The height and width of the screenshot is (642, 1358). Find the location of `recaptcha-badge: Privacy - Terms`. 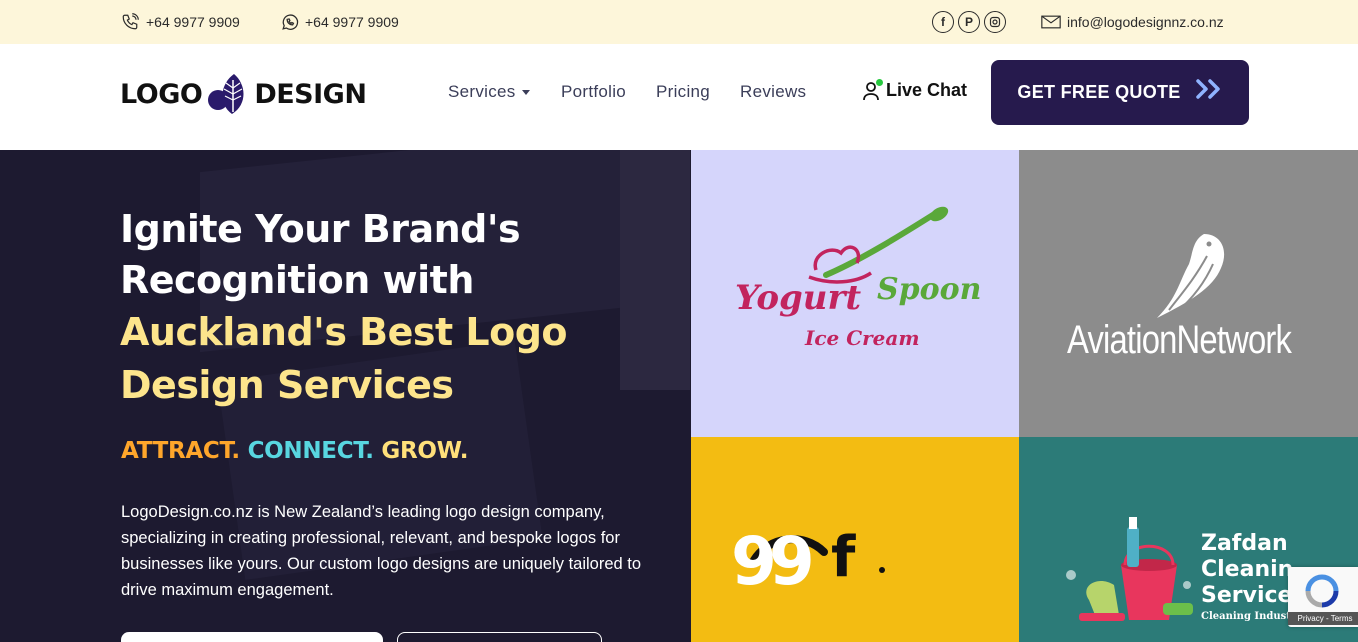

recaptcha-badge: Privacy - Terms is located at coordinates (1323, 597).